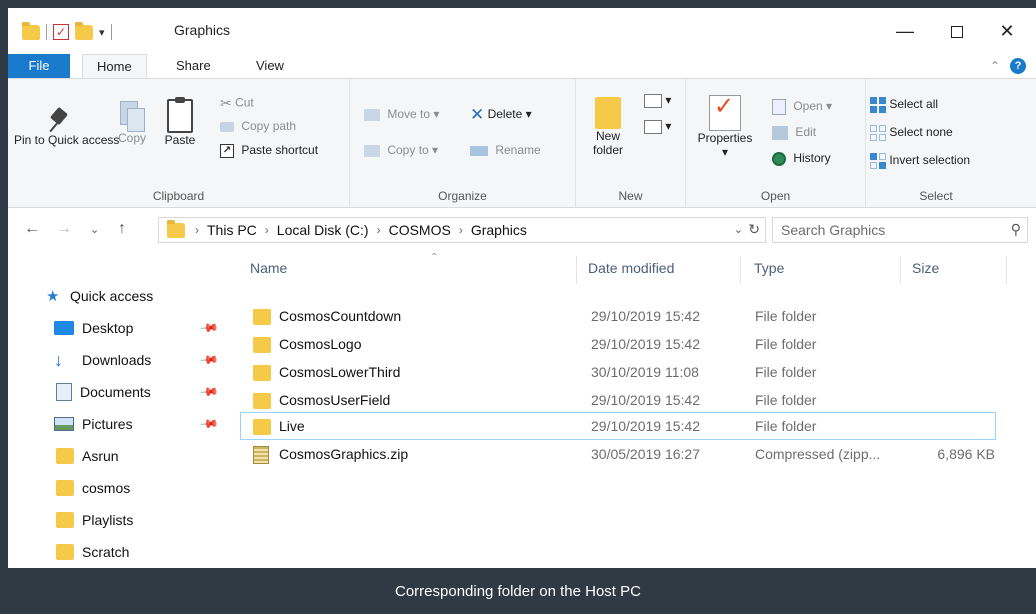 Image resolution: width=1036 pixels, height=614 pixels. I want to click on column-header-type: Type, so click(769, 268).